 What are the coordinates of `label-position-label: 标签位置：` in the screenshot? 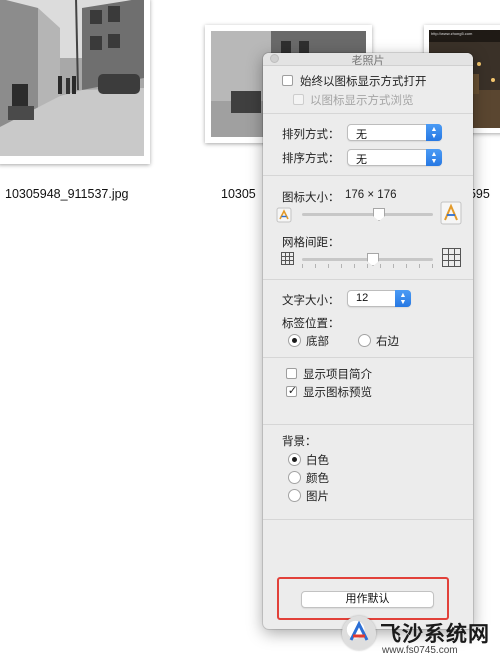 It's located at (311, 324).